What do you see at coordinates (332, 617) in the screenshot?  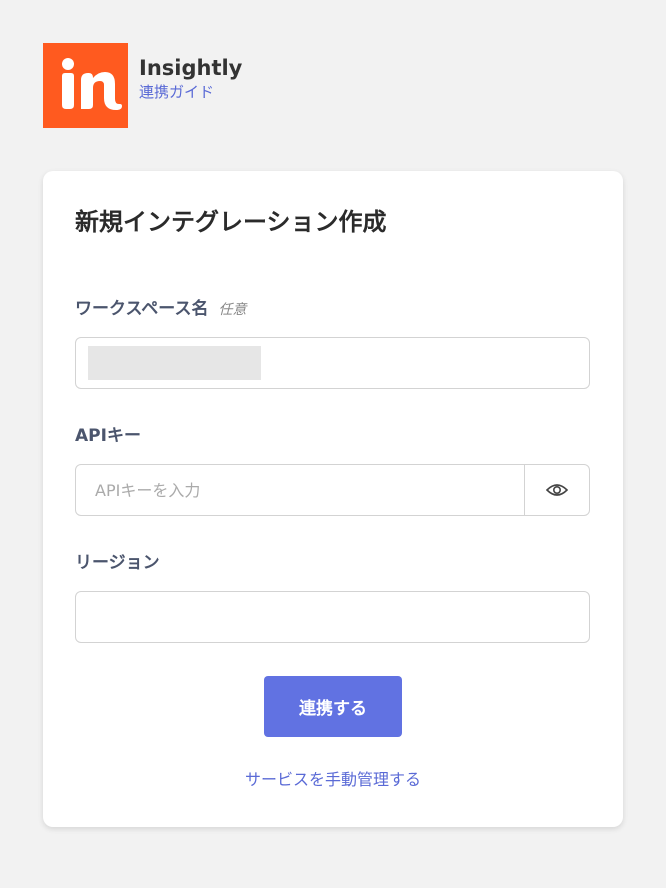 I see `region-field` at bounding box center [332, 617].